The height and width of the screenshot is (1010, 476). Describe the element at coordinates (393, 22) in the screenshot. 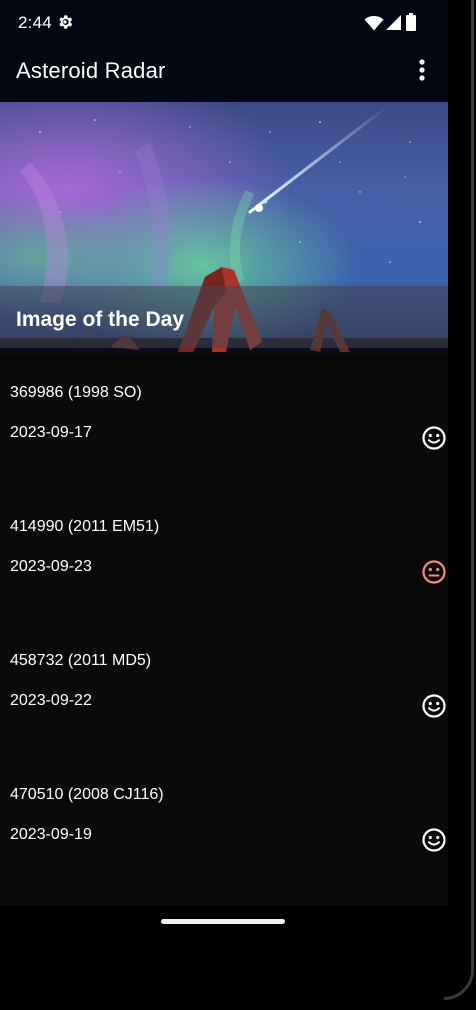

I see `signal-icon` at that location.